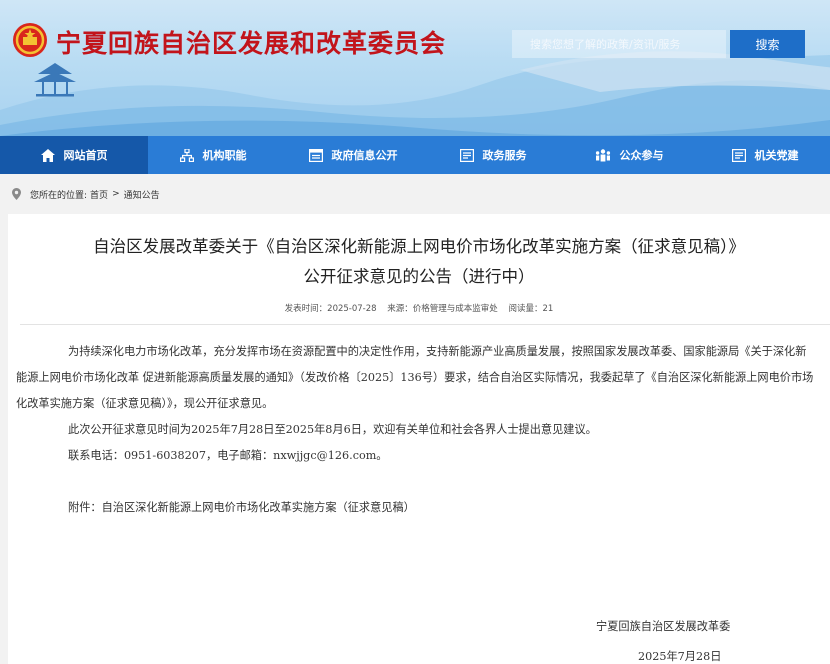  Describe the element at coordinates (641, 155) in the screenshot. I see `nav-item-label: 公众参与` at that location.